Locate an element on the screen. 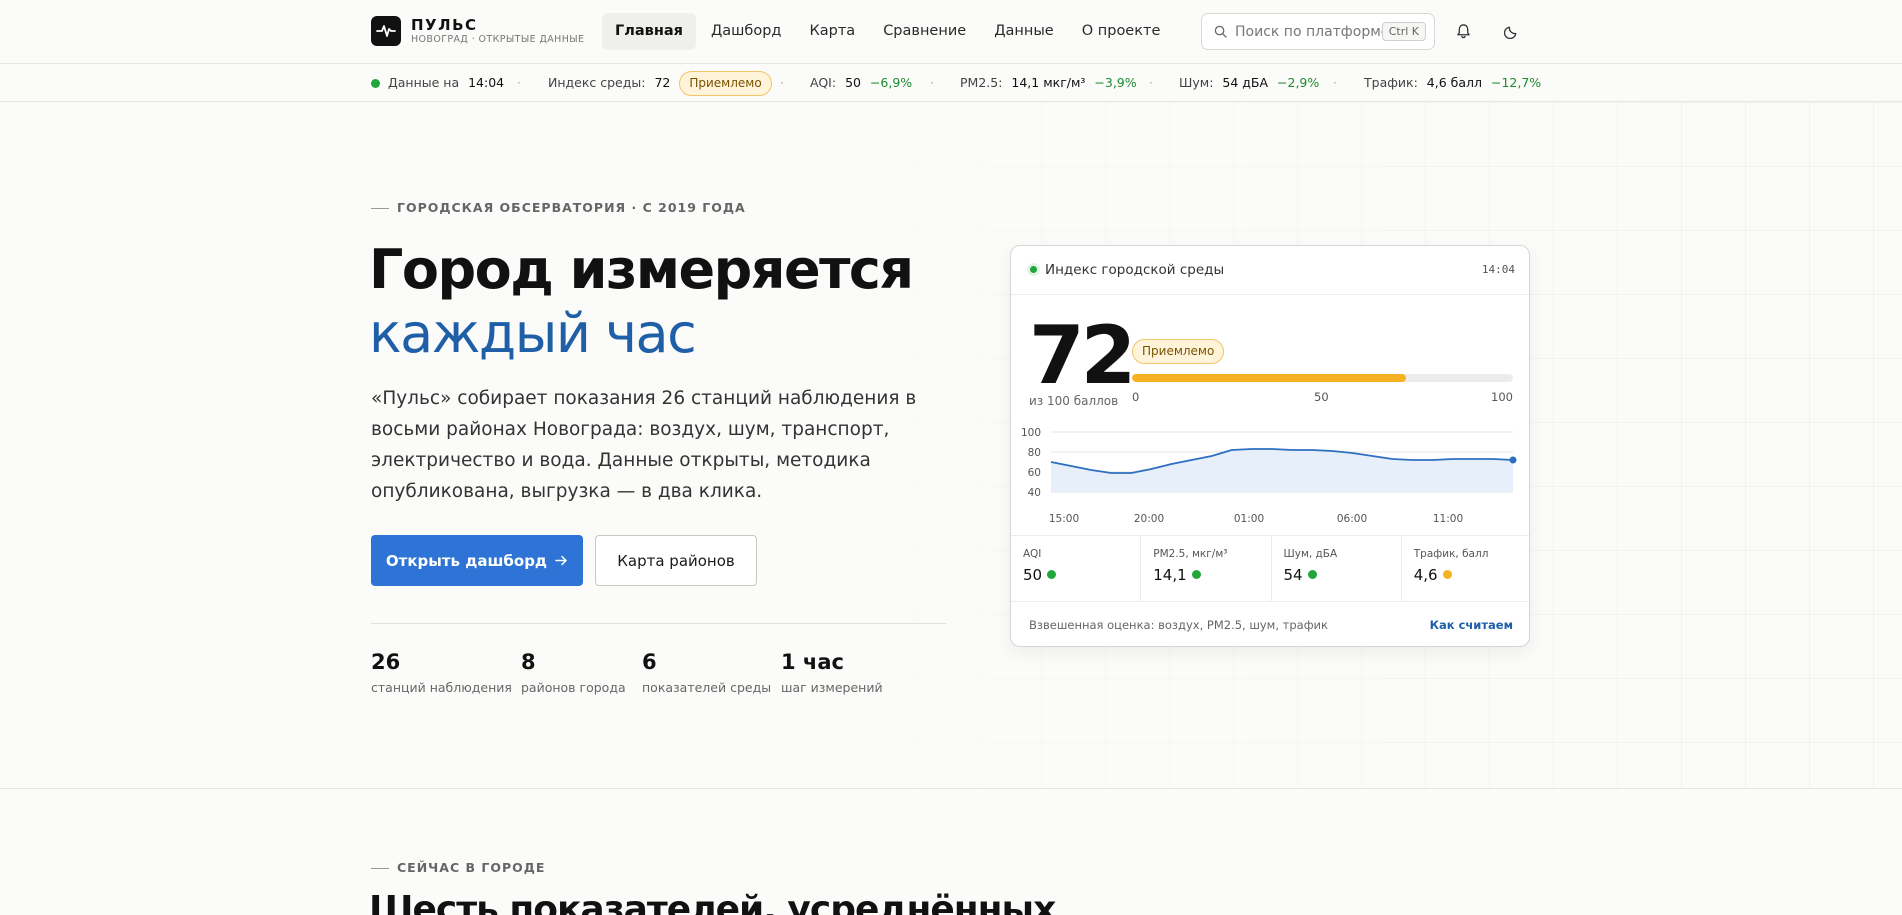 Image resolution: width=1902 pixels, height=915 pixels. metric-aqi-row: 50 is located at coordinates (1081, 575).